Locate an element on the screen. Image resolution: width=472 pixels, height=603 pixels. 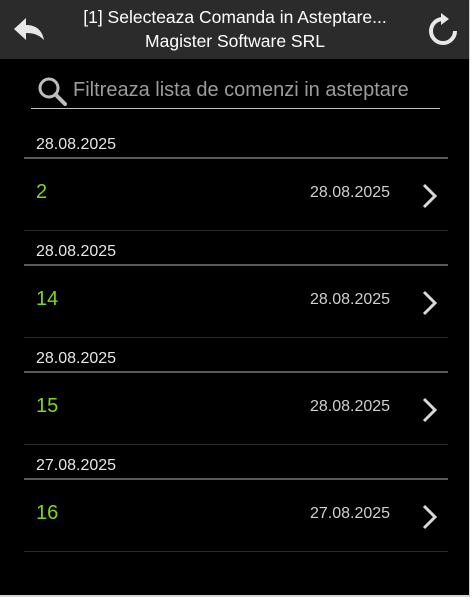
group-date-header: 27.08.2025 is located at coordinates (236, 468).